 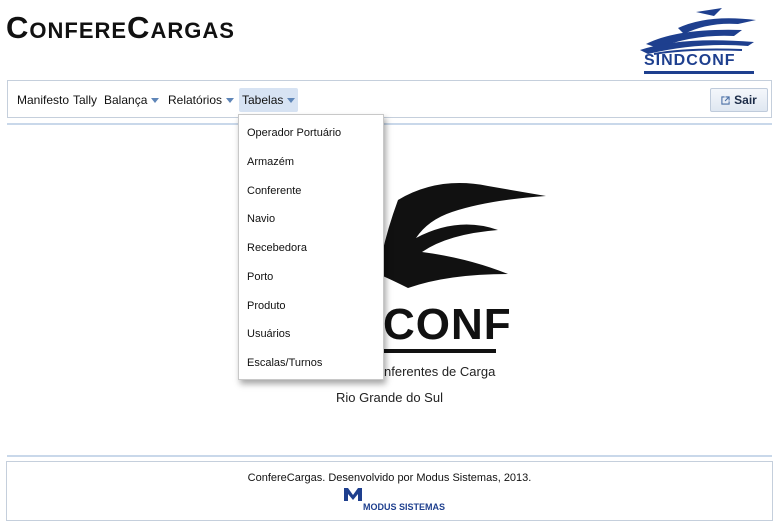 What do you see at coordinates (263, 100) in the screenshot?
I see `nav-label: Tabelas` at bounding box center [263, 100].